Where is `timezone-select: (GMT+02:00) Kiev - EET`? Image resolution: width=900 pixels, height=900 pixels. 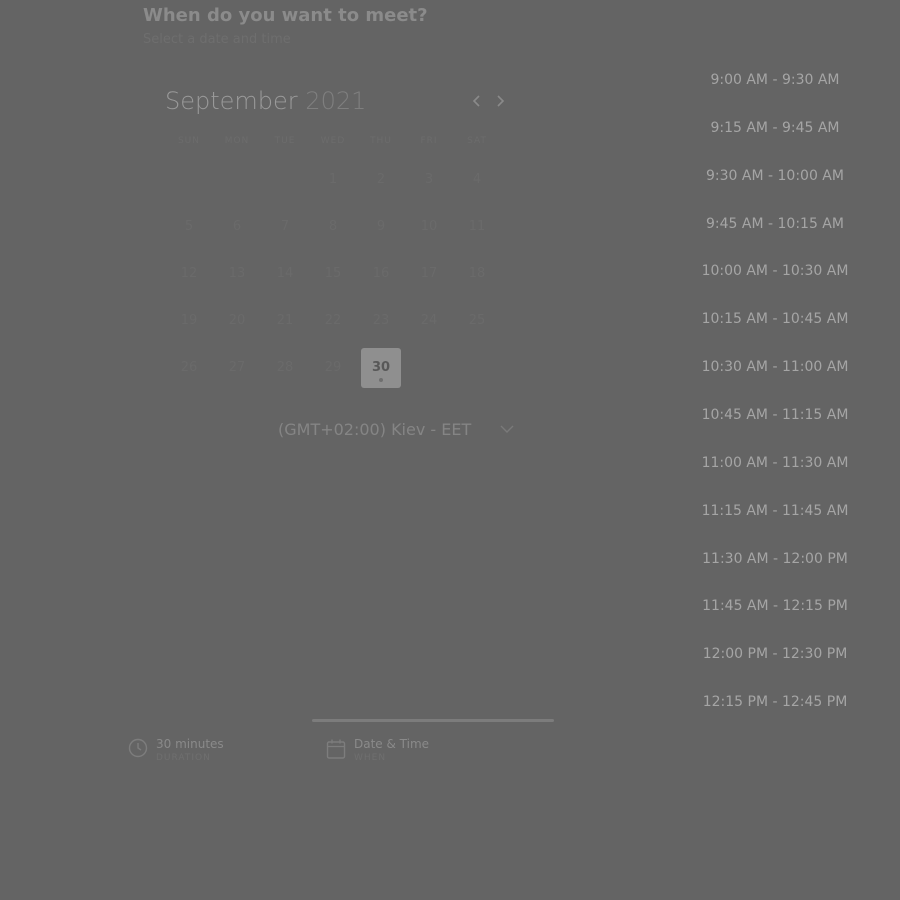
timezone-select: (GMT+02:00) Kiev - EET is located at coordinates (393, 430).